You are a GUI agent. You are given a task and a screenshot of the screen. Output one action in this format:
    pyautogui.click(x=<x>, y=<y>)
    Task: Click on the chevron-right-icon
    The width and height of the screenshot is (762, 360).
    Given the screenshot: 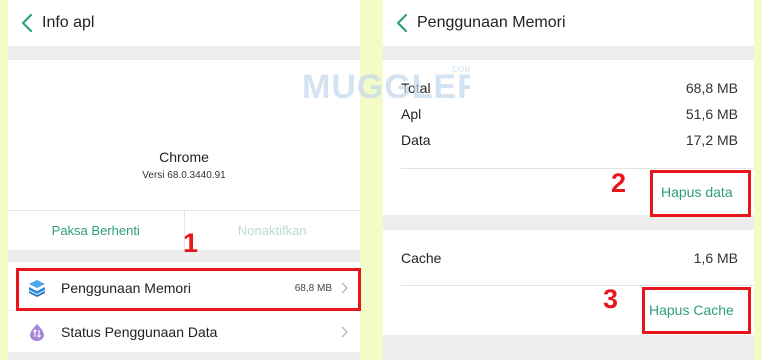 What is the action you would take?
    pyautogui.click(x=344, y=331)
    